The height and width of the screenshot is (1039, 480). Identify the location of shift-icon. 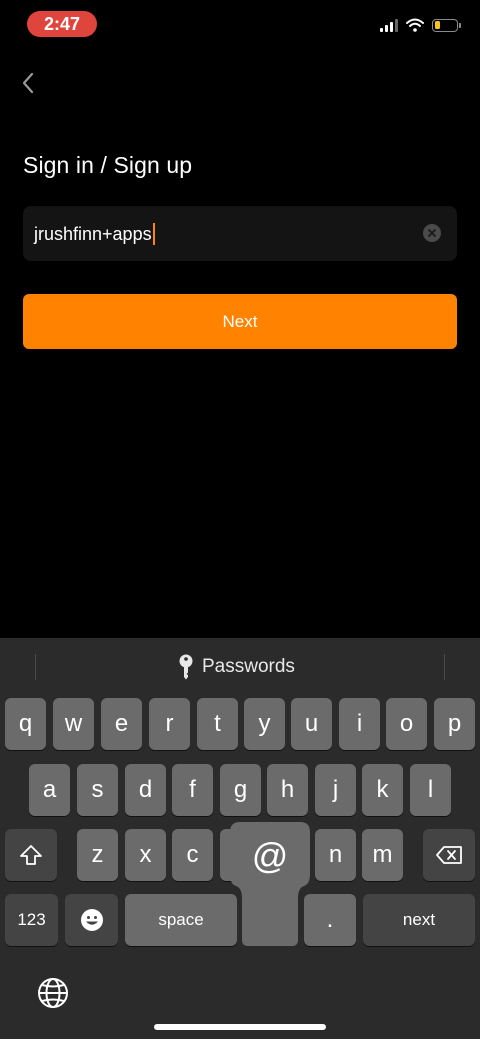
(31, 855).